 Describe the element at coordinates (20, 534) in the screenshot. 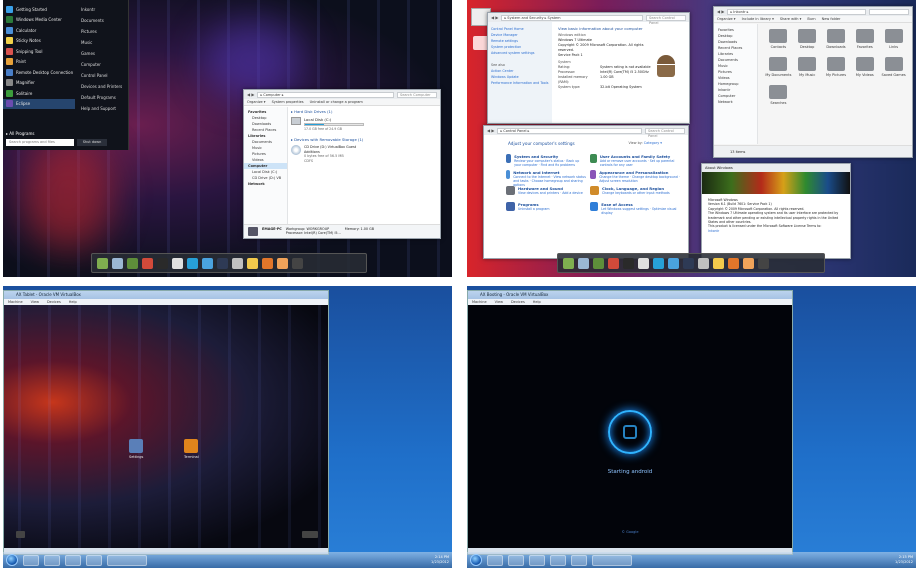

I see `back-nav-icon` at that location.